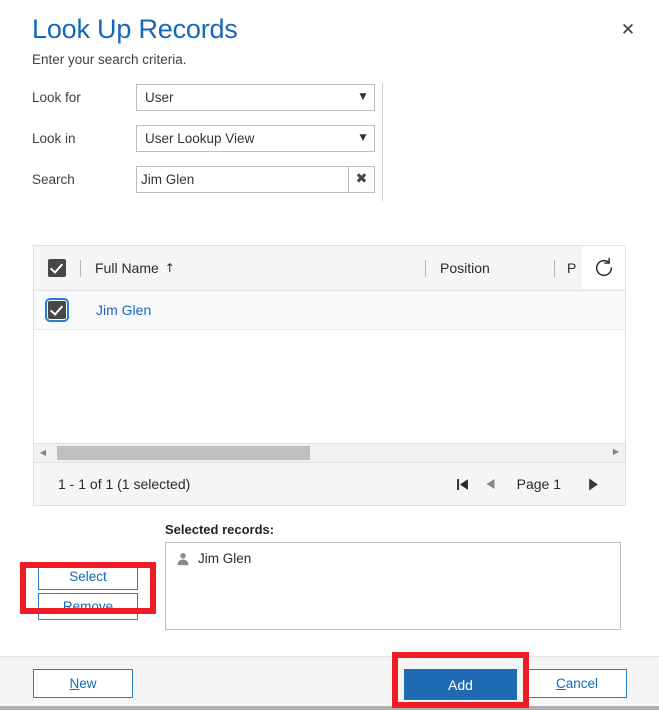 The height and width of the screenshot is (710, 659). I want to click on grid-footer: 1 - 1 of 1 (1 selected) Page 1, so click(329, 483).